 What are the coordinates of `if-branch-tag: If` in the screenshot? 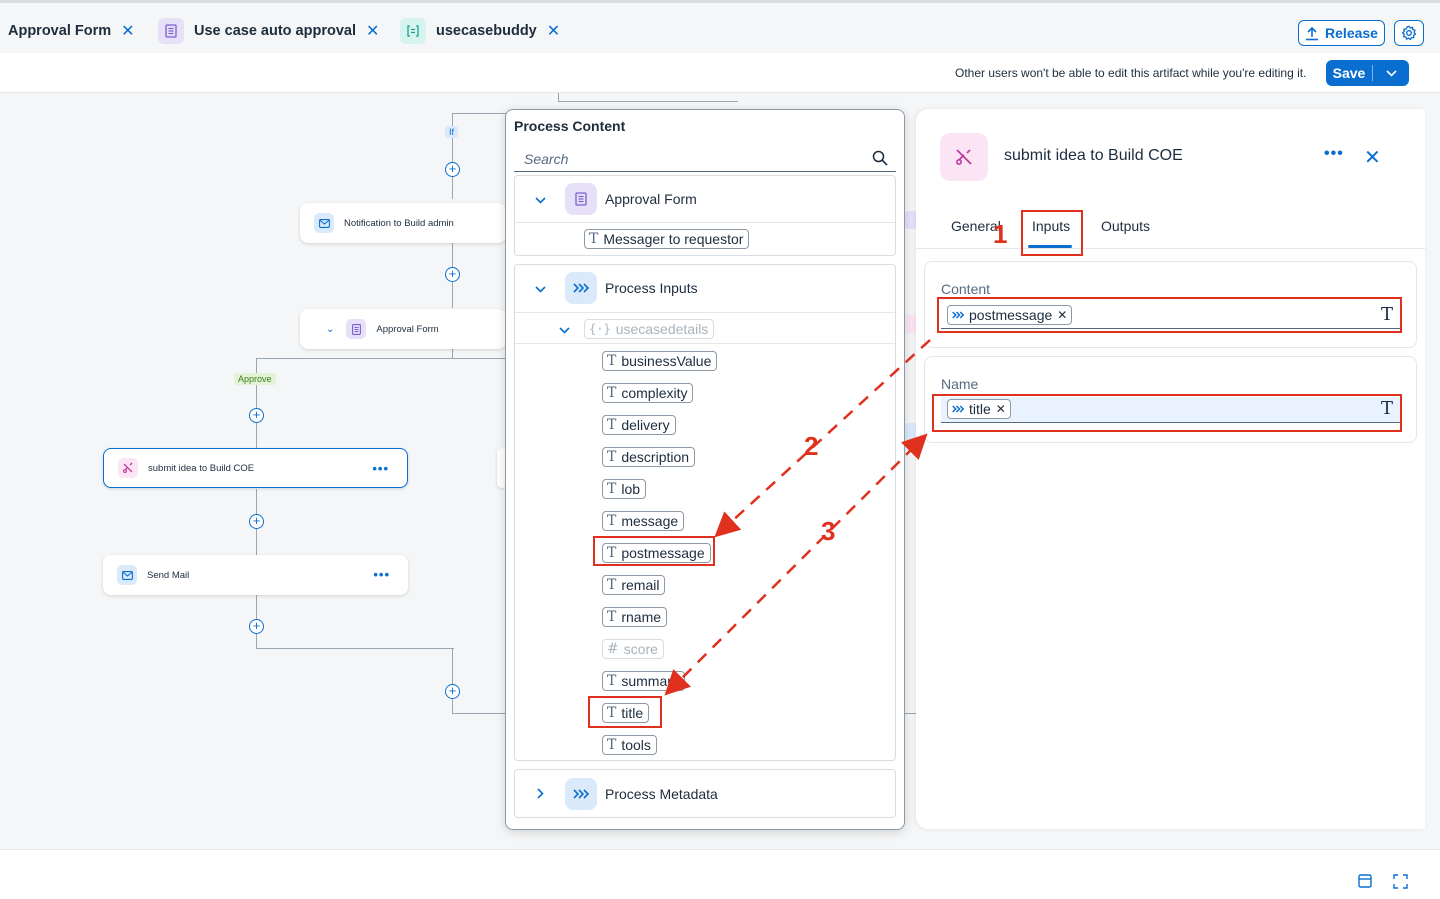 It's located at (452, 132).